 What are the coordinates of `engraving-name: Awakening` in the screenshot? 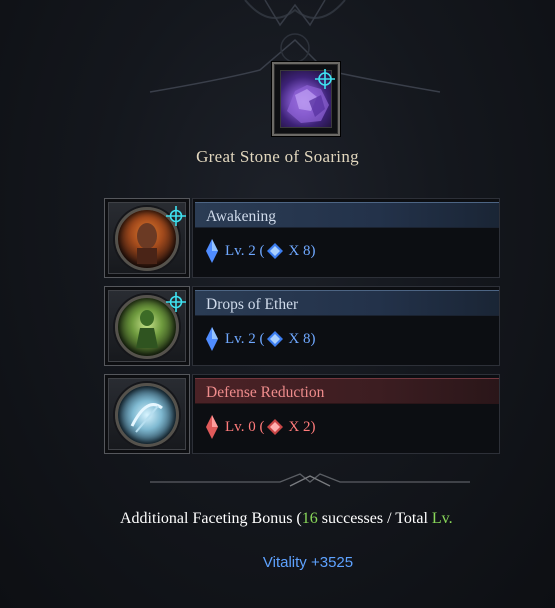 It's located at (241, 216).